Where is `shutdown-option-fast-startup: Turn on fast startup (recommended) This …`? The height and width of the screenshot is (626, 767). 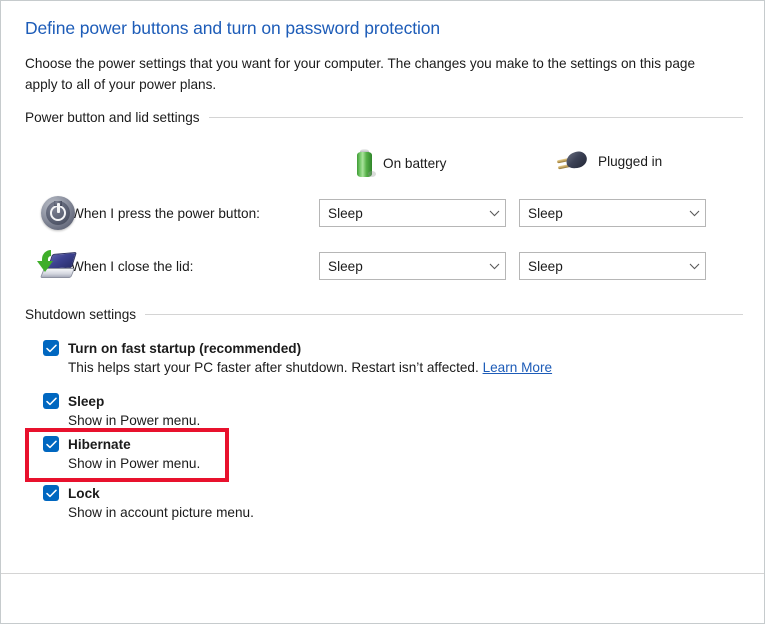 shutdown-option-fast-startup: Turn on fast startup (recommended) This … is located at coordinates (373, 357).